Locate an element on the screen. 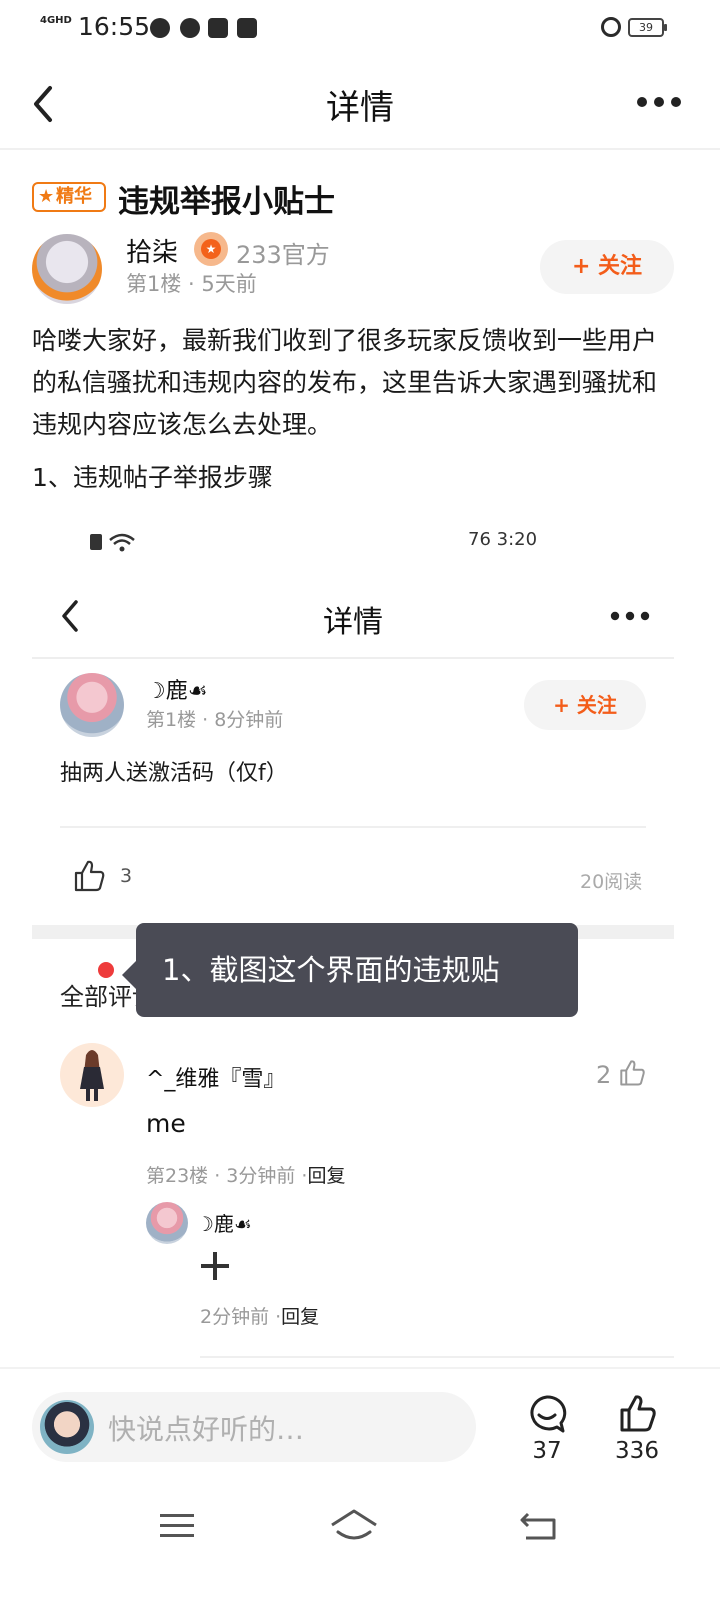  plus-icon is located at coordinates (215, 1266).